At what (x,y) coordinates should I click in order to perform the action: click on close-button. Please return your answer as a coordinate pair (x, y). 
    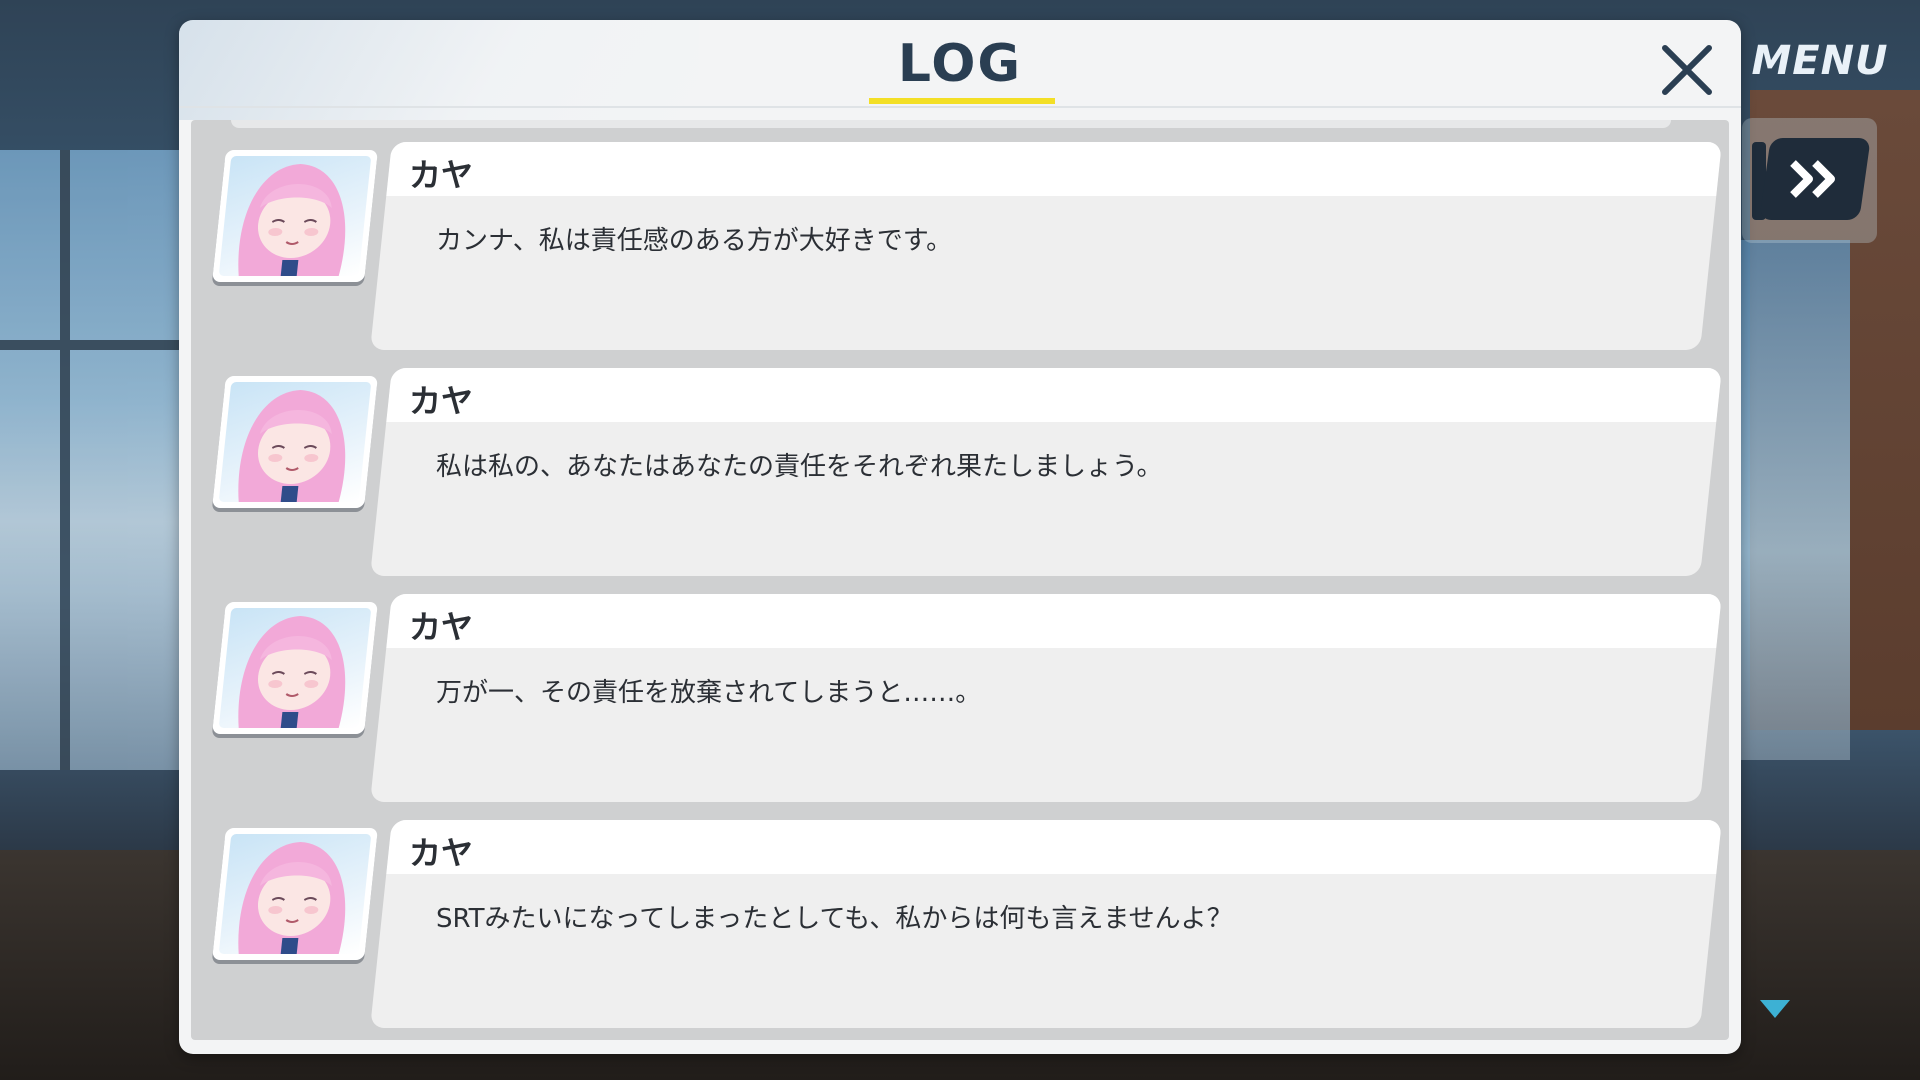
    Looking at the image, I should click on (1687, 70).